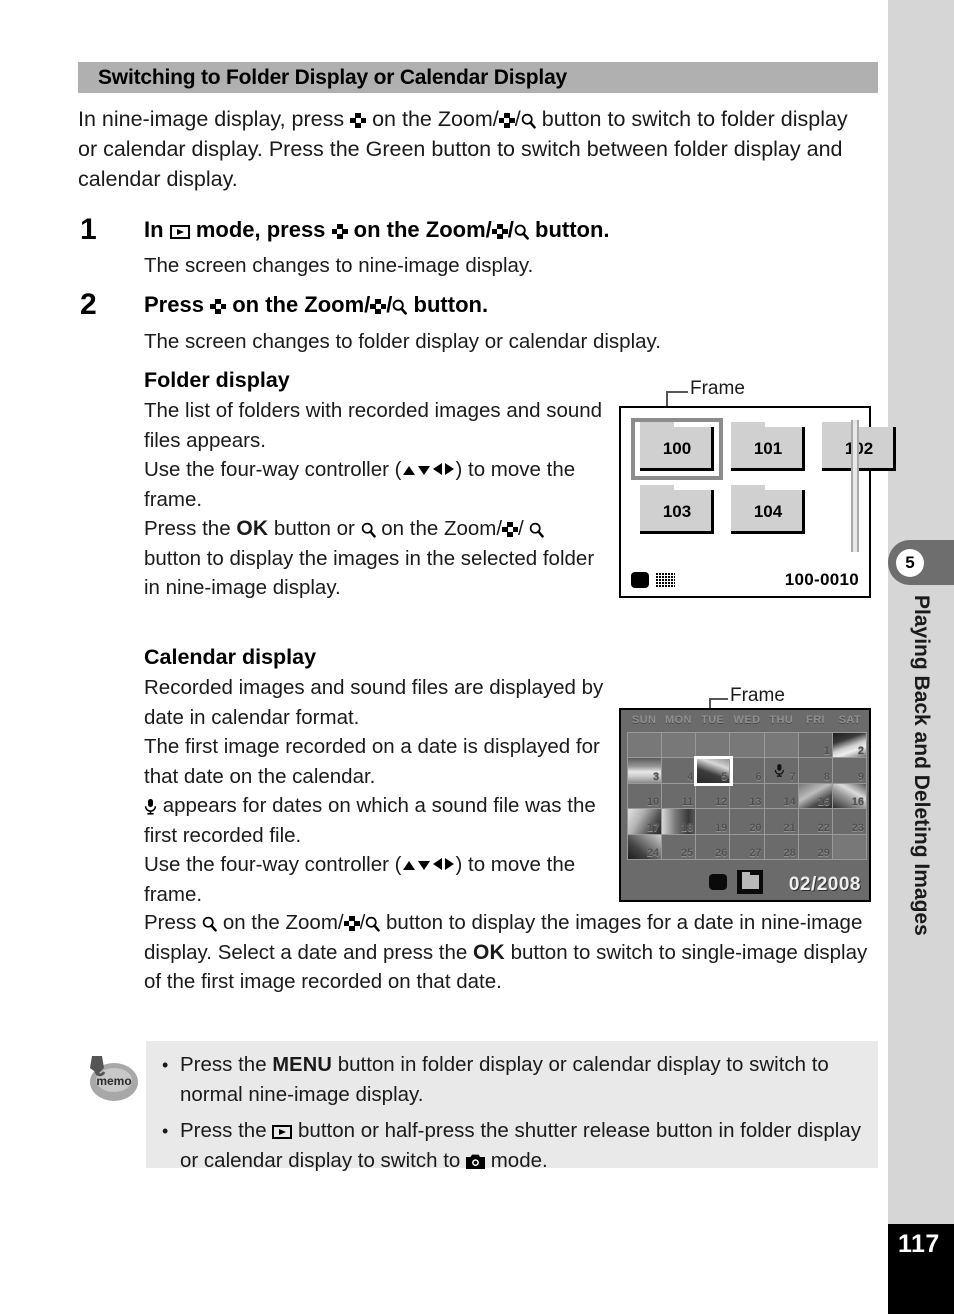 The image size is (954, 1314). Describe the element at coordinates (645, 771) in the screenshot. I see `calendar-cell-day: 3` at that location.